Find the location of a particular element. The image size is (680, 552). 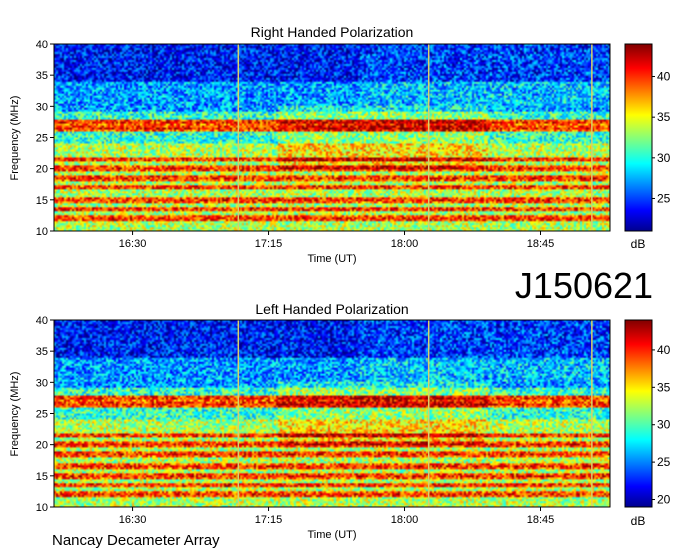

colorbar-ticks: 20 25 30 35 40 is located at coordinates (661, 425).